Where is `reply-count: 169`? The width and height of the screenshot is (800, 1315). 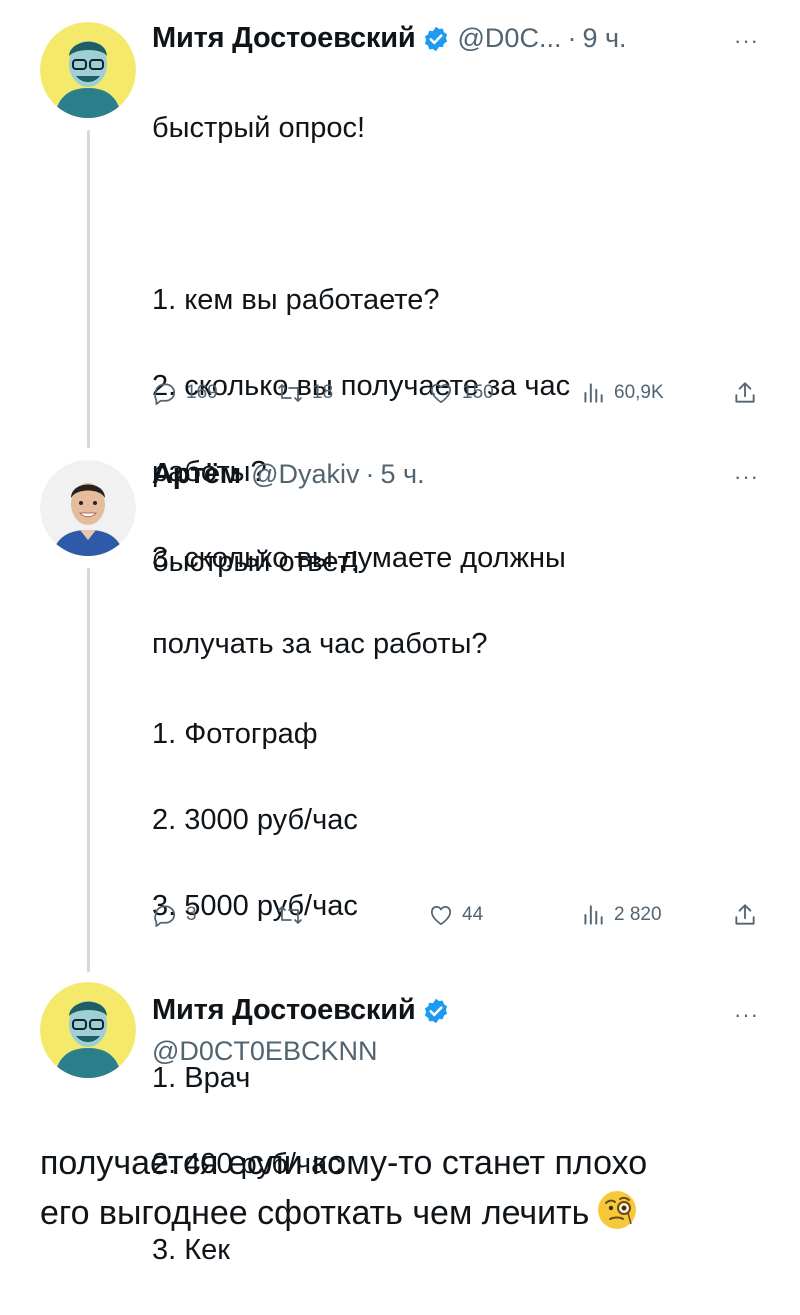
reply-count: 169 is located at coordinates (202, 392).